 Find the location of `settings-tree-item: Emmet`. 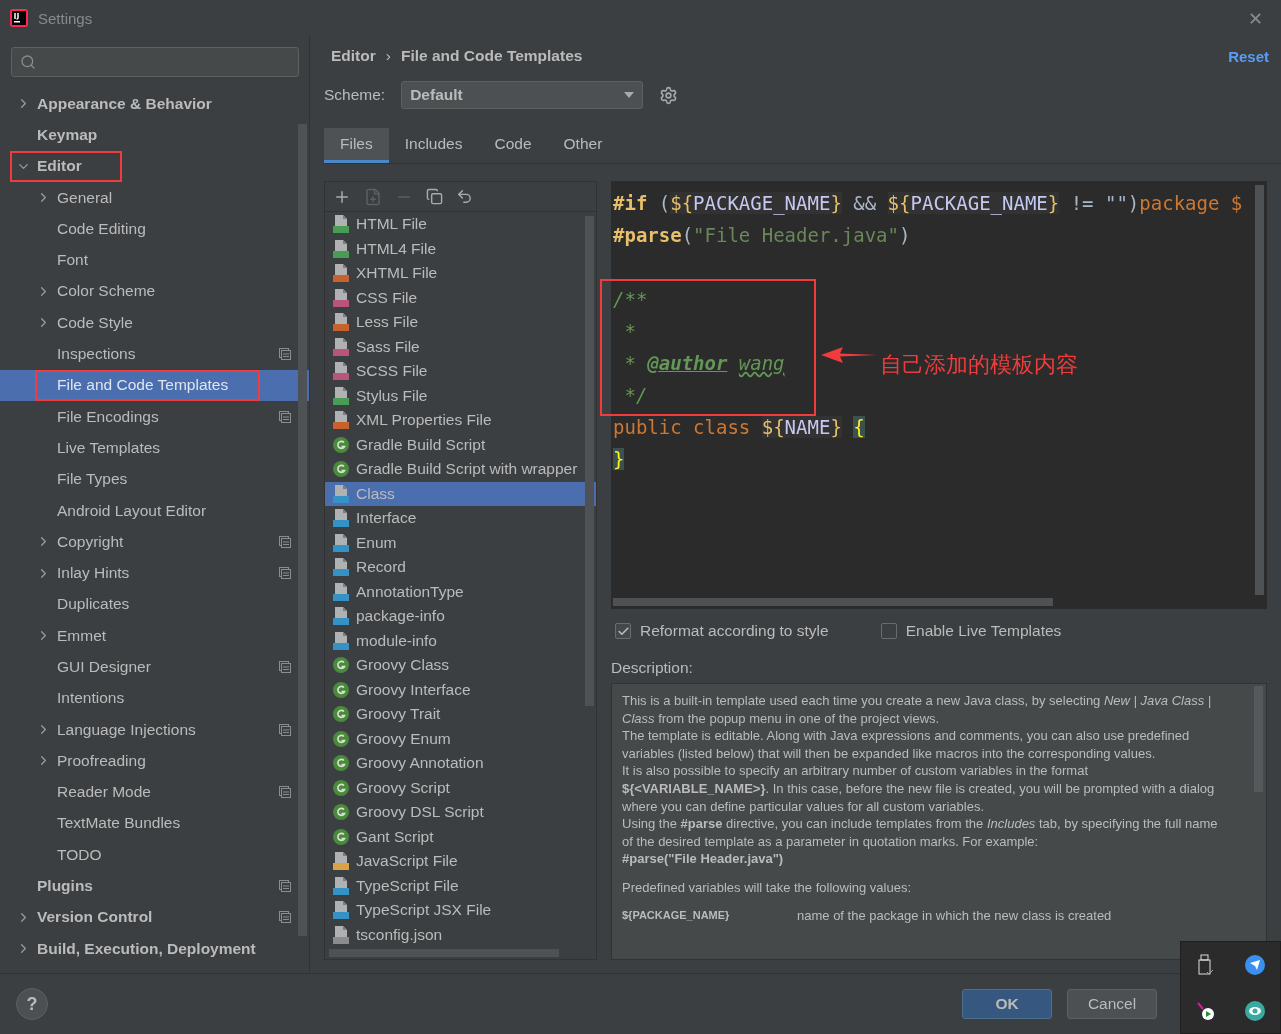

settings-tree-item: Emmet is located at coordinates (154, 636).